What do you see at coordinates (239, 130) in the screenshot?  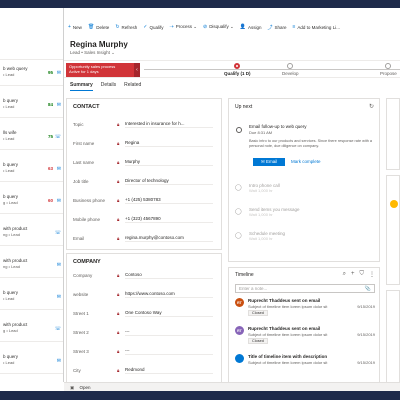 I see `activity-checkbox` at bounding box center [239, 130].